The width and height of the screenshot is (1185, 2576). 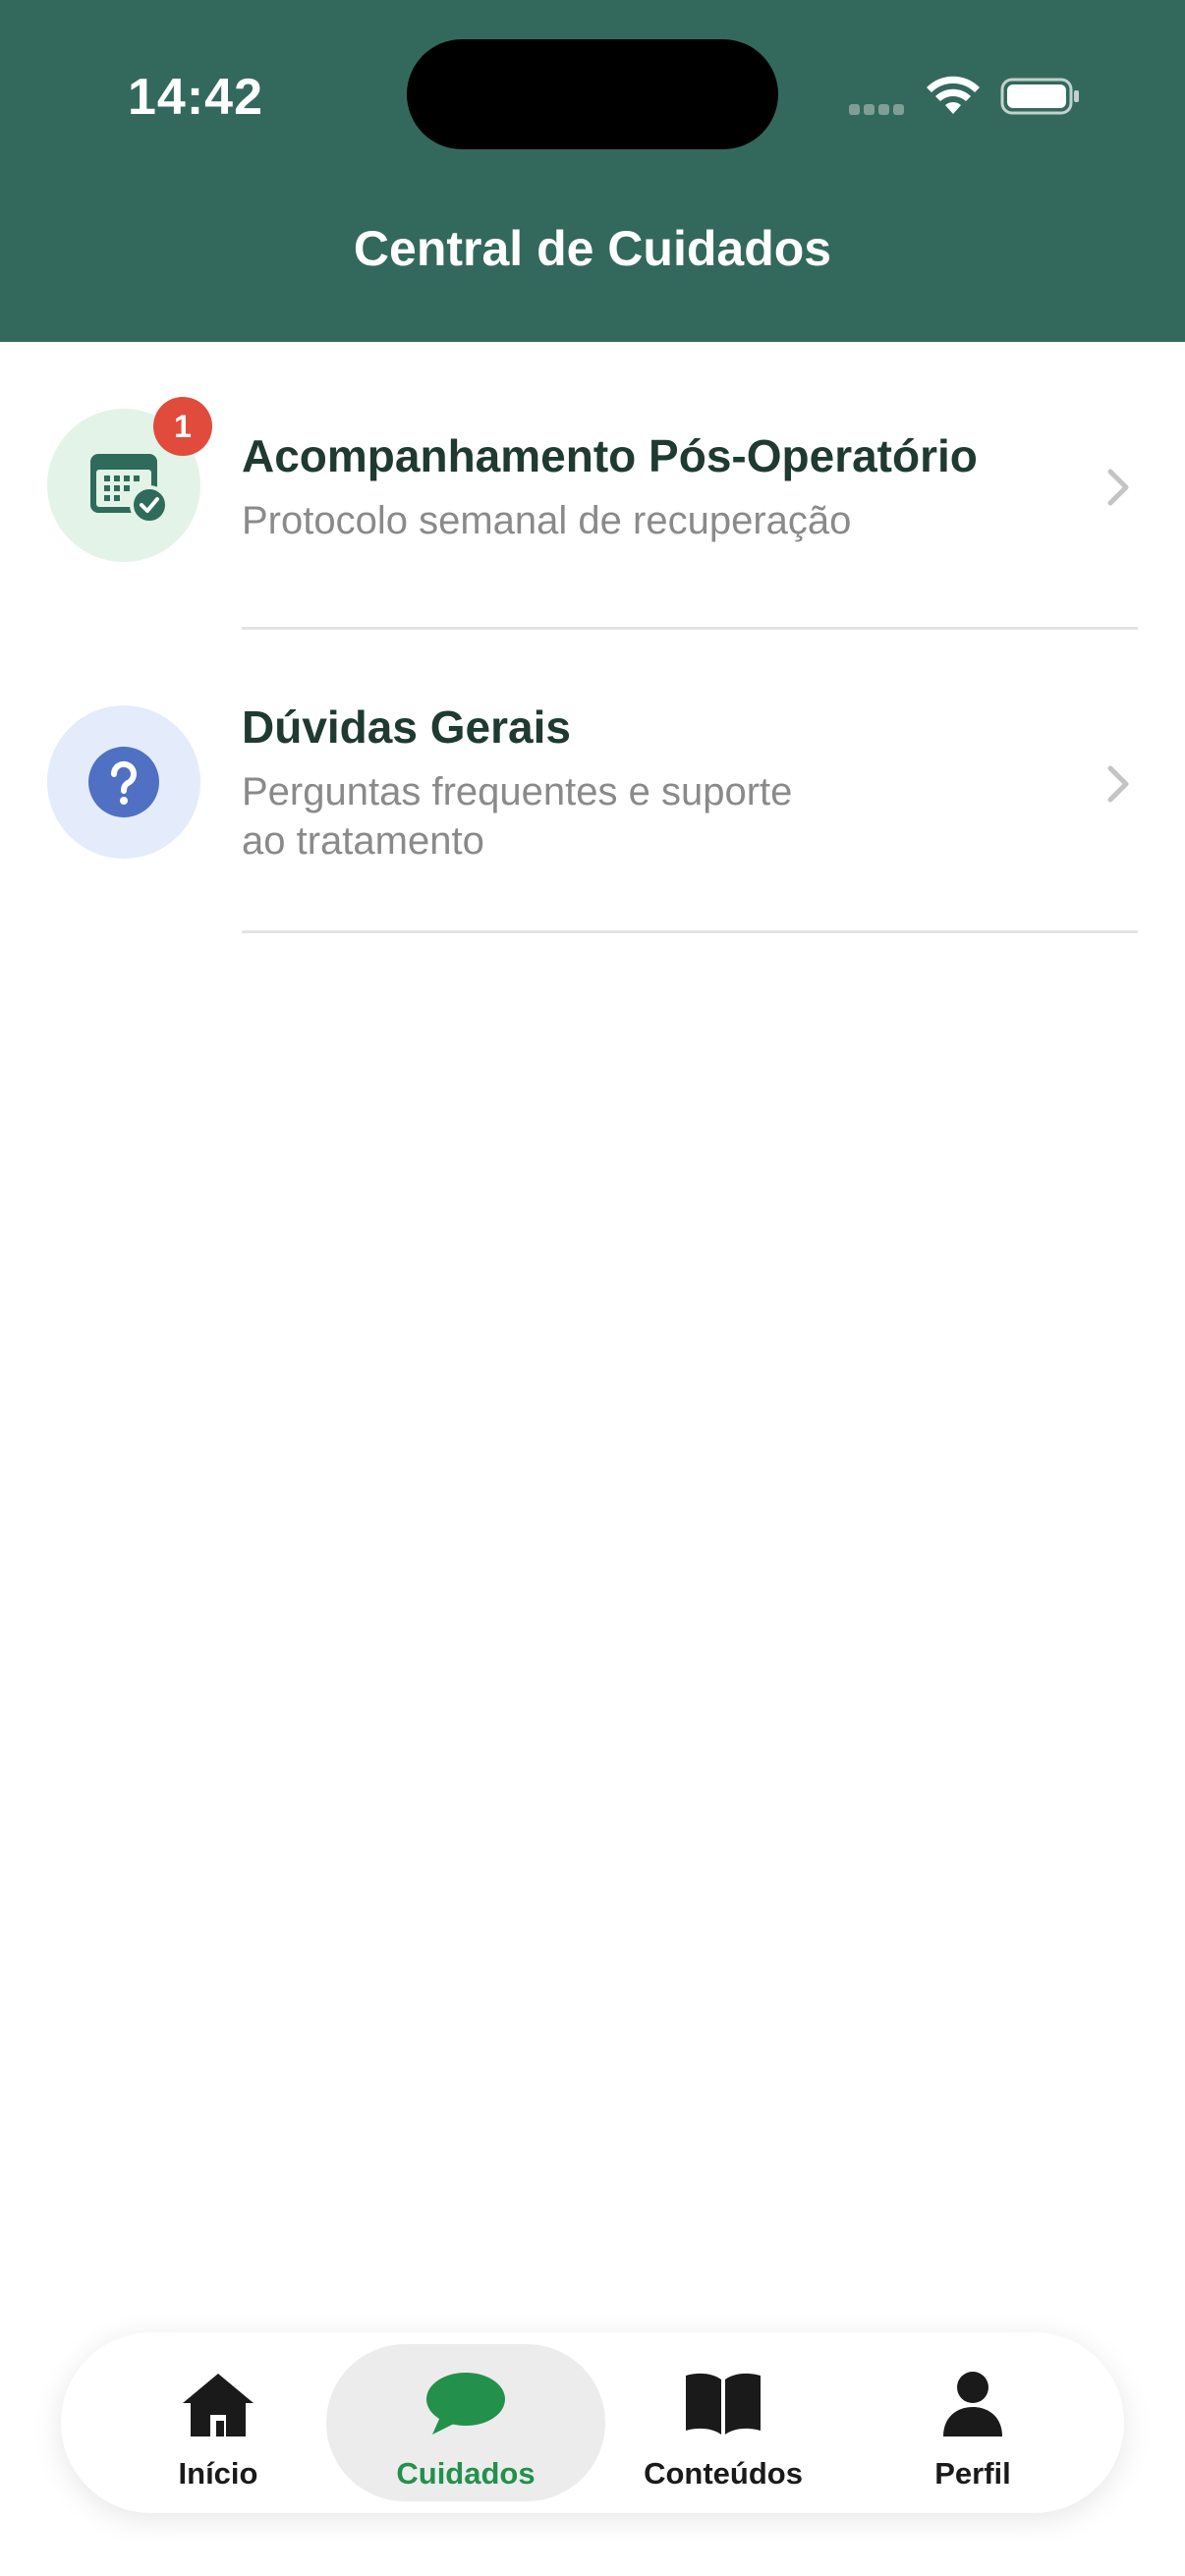 I want to click on item-title: Acompanhamento Pós-Operatório, so click(x=610, y=455).